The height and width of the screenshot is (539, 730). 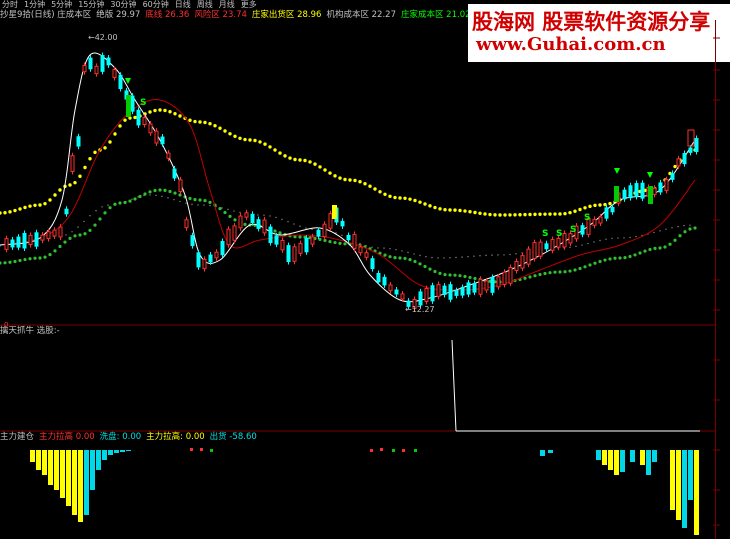 I want to click on legend-entry: 洗盘: 0.00, so click(x=120, y=437).